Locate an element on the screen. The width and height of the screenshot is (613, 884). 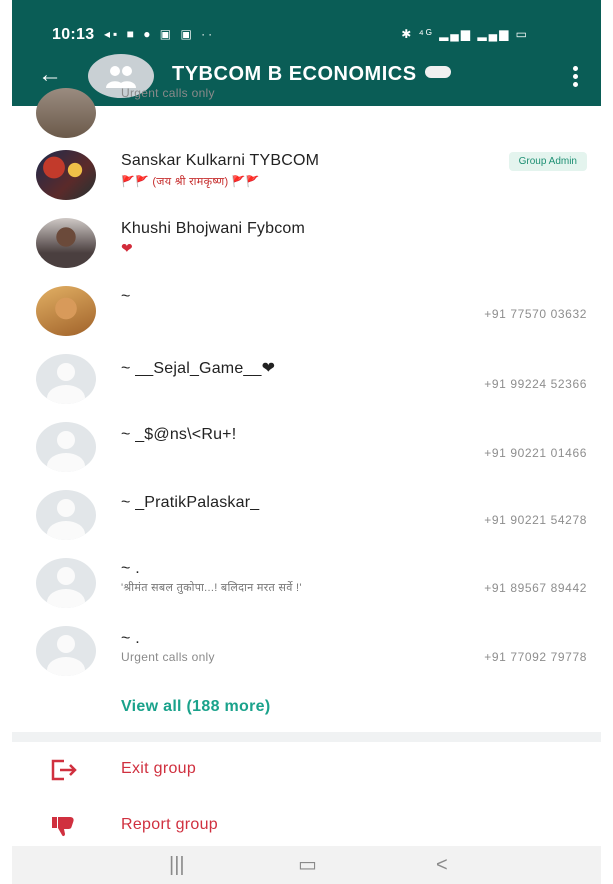
recent-apps-icon: ||| is located at coordinates (177, 865).